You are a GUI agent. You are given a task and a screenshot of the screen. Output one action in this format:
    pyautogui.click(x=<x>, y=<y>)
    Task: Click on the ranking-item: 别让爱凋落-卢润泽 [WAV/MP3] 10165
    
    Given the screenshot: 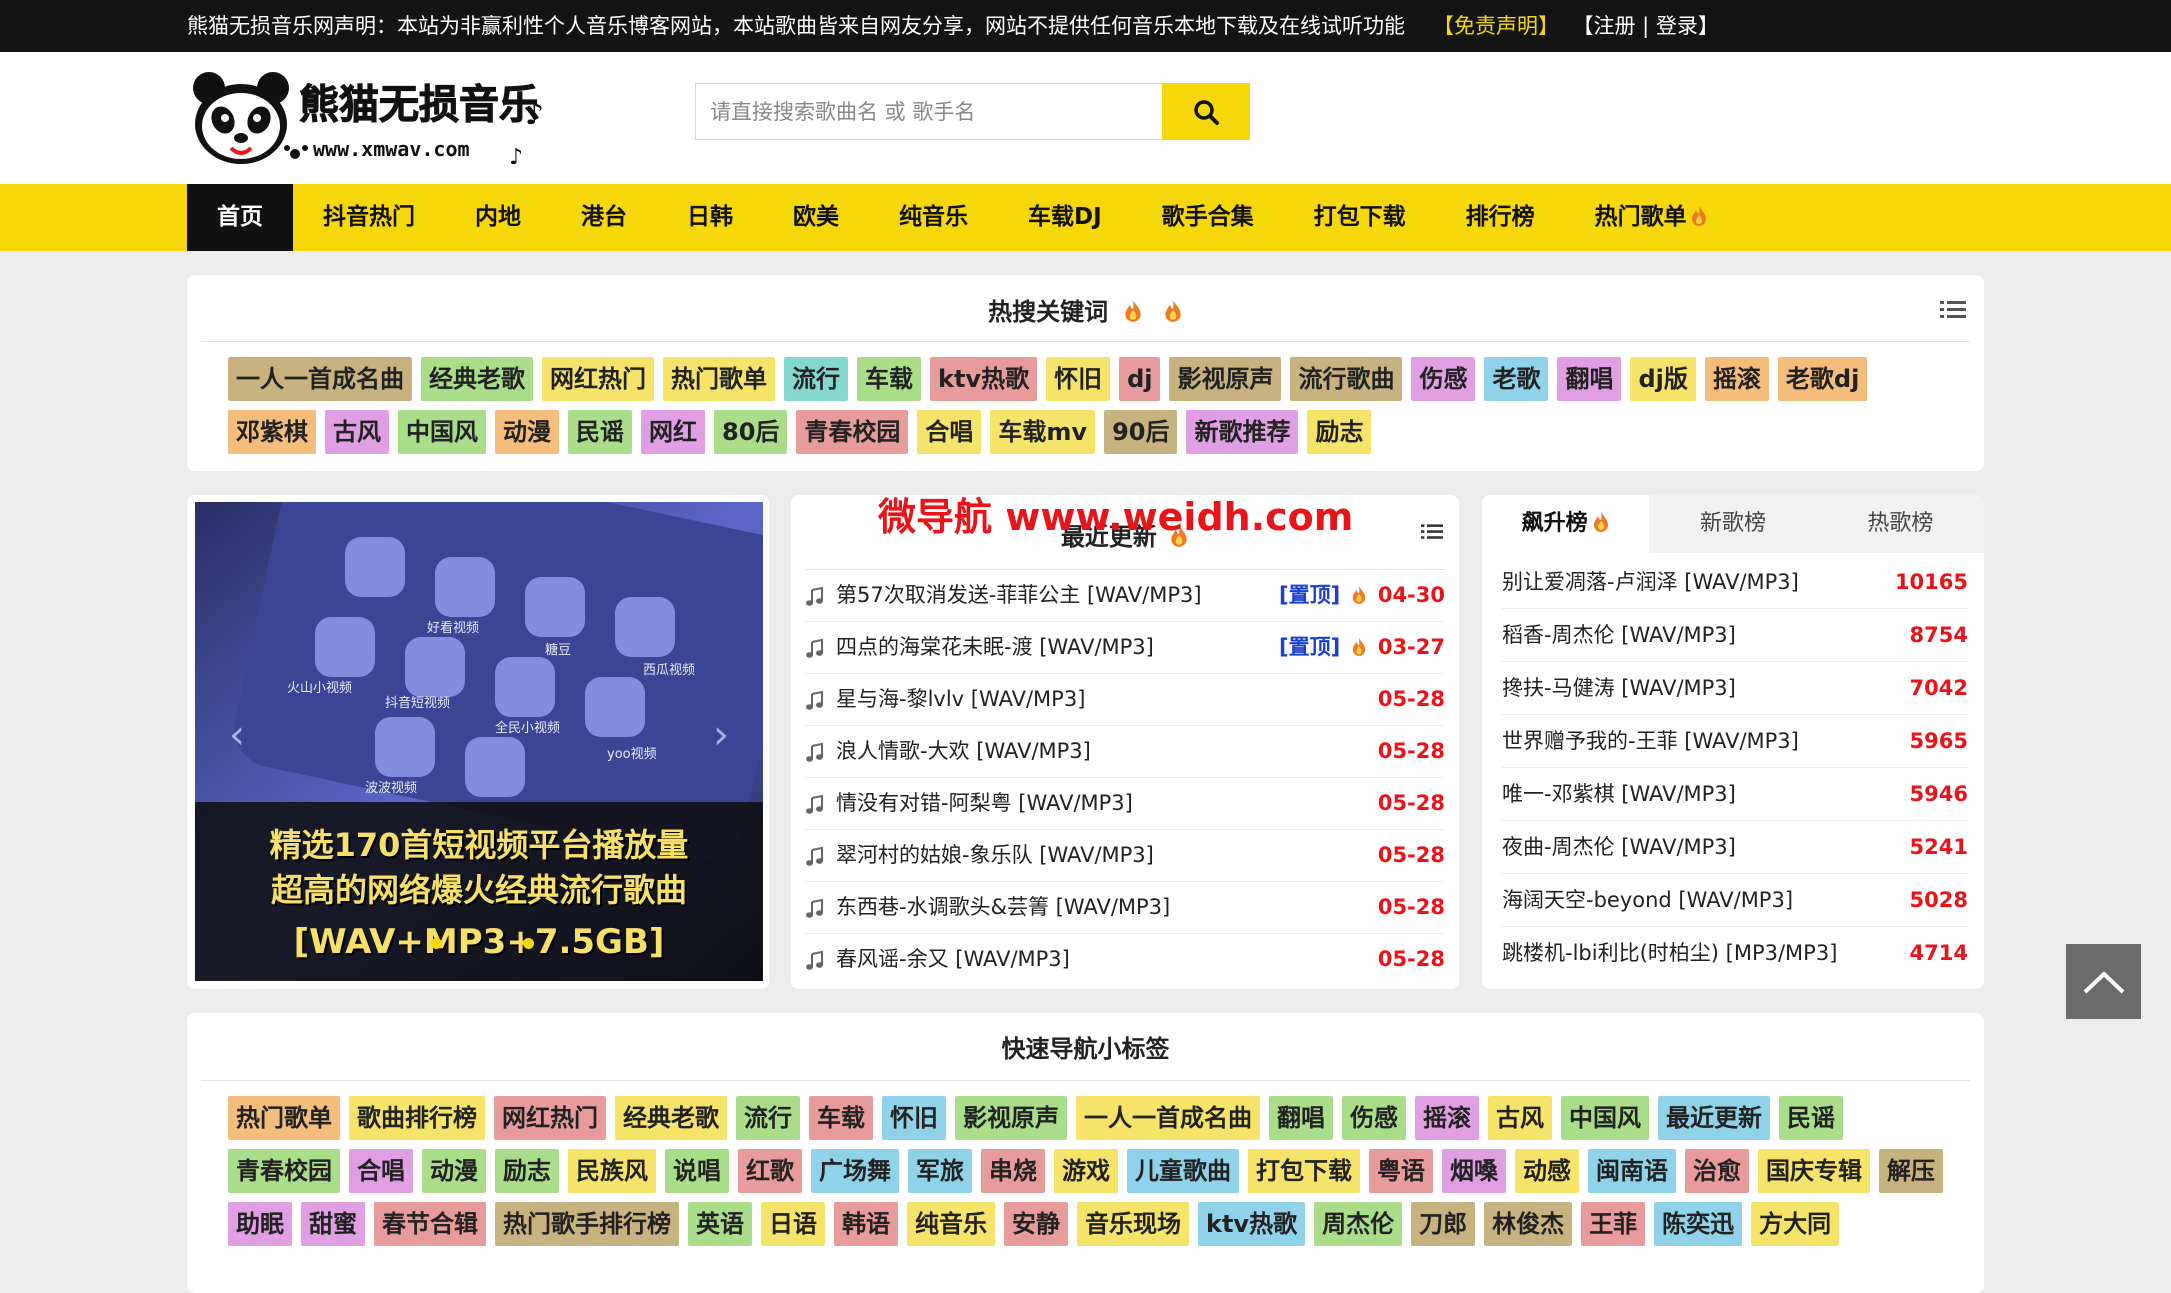 What is the action you would take?
    pyautogui.click(x=1735, y=582)
    